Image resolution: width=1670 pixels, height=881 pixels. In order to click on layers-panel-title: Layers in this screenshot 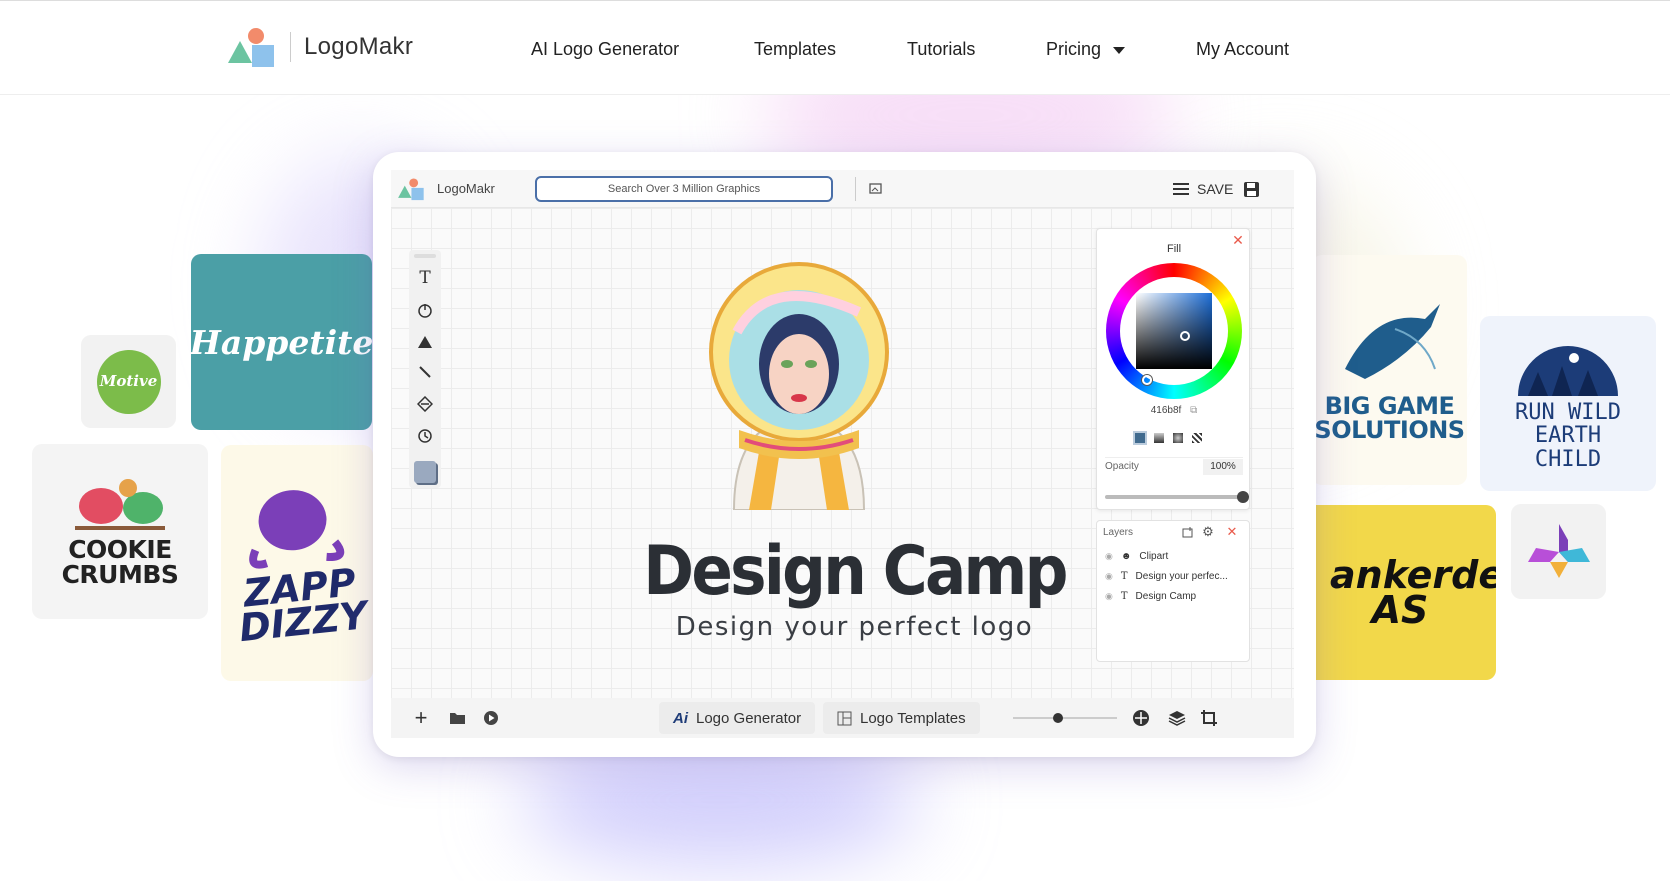, I will do `click(1118, 532)`.